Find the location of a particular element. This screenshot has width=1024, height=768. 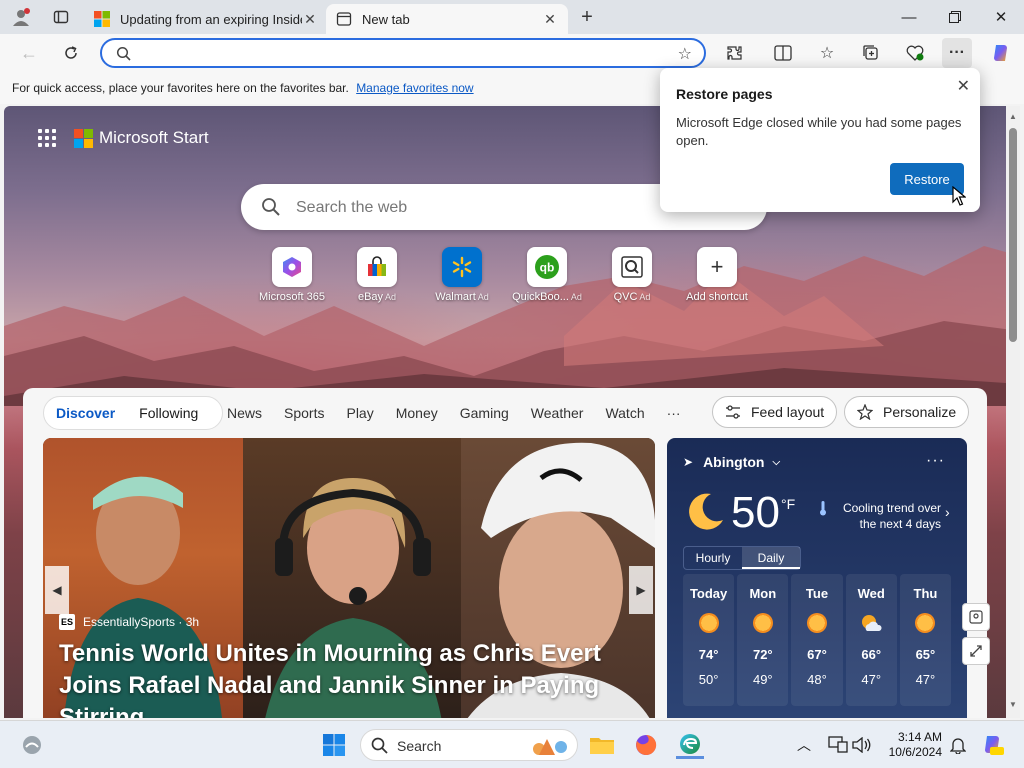

forecast-high: 74° is located at coordinates (708, 654).